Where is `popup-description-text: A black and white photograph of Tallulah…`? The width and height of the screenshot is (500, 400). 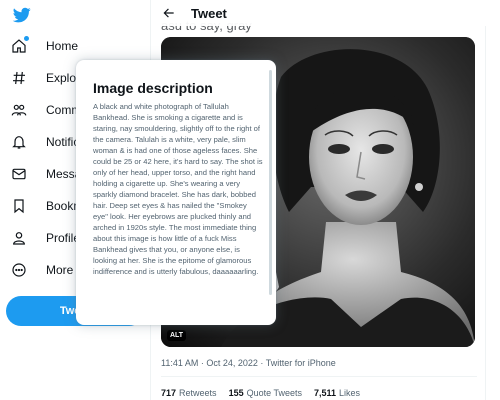 popup-description-text: A black and white photograph of Tallulah… is located at coordinates (178, 189).